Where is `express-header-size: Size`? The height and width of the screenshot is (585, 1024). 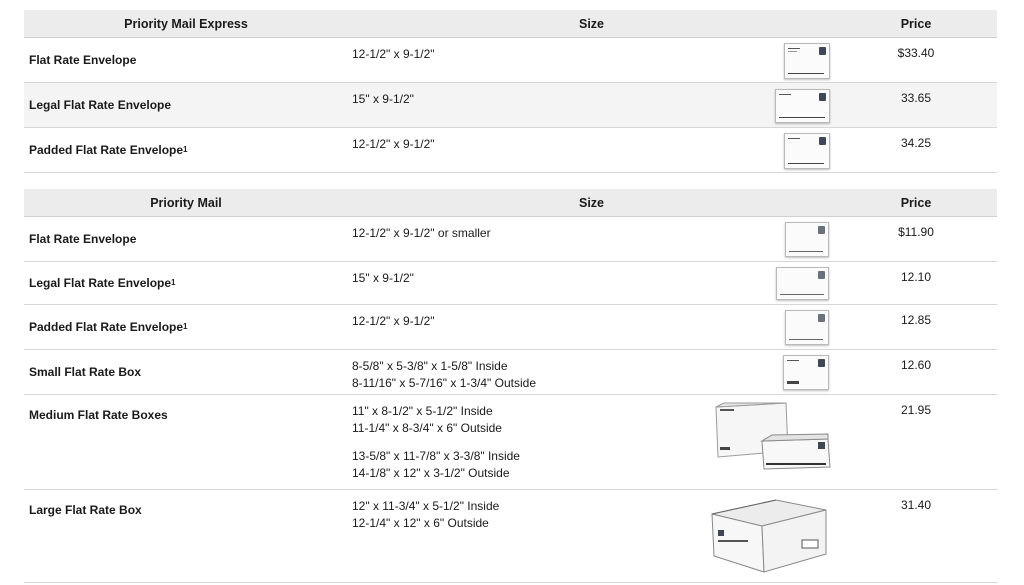 express-header-size: Size is located at coordinates (591, 23).